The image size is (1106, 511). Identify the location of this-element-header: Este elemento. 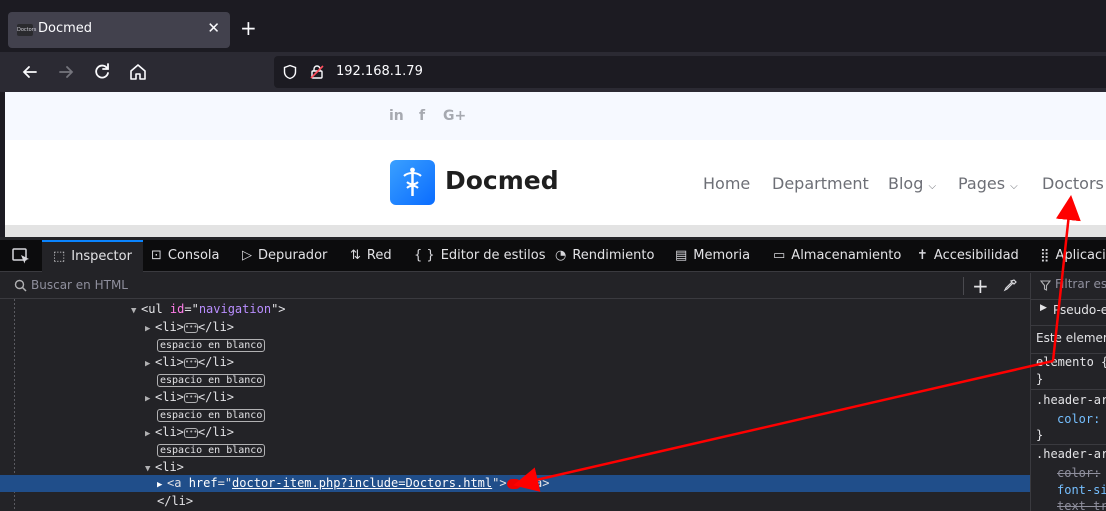
(1071, 338).